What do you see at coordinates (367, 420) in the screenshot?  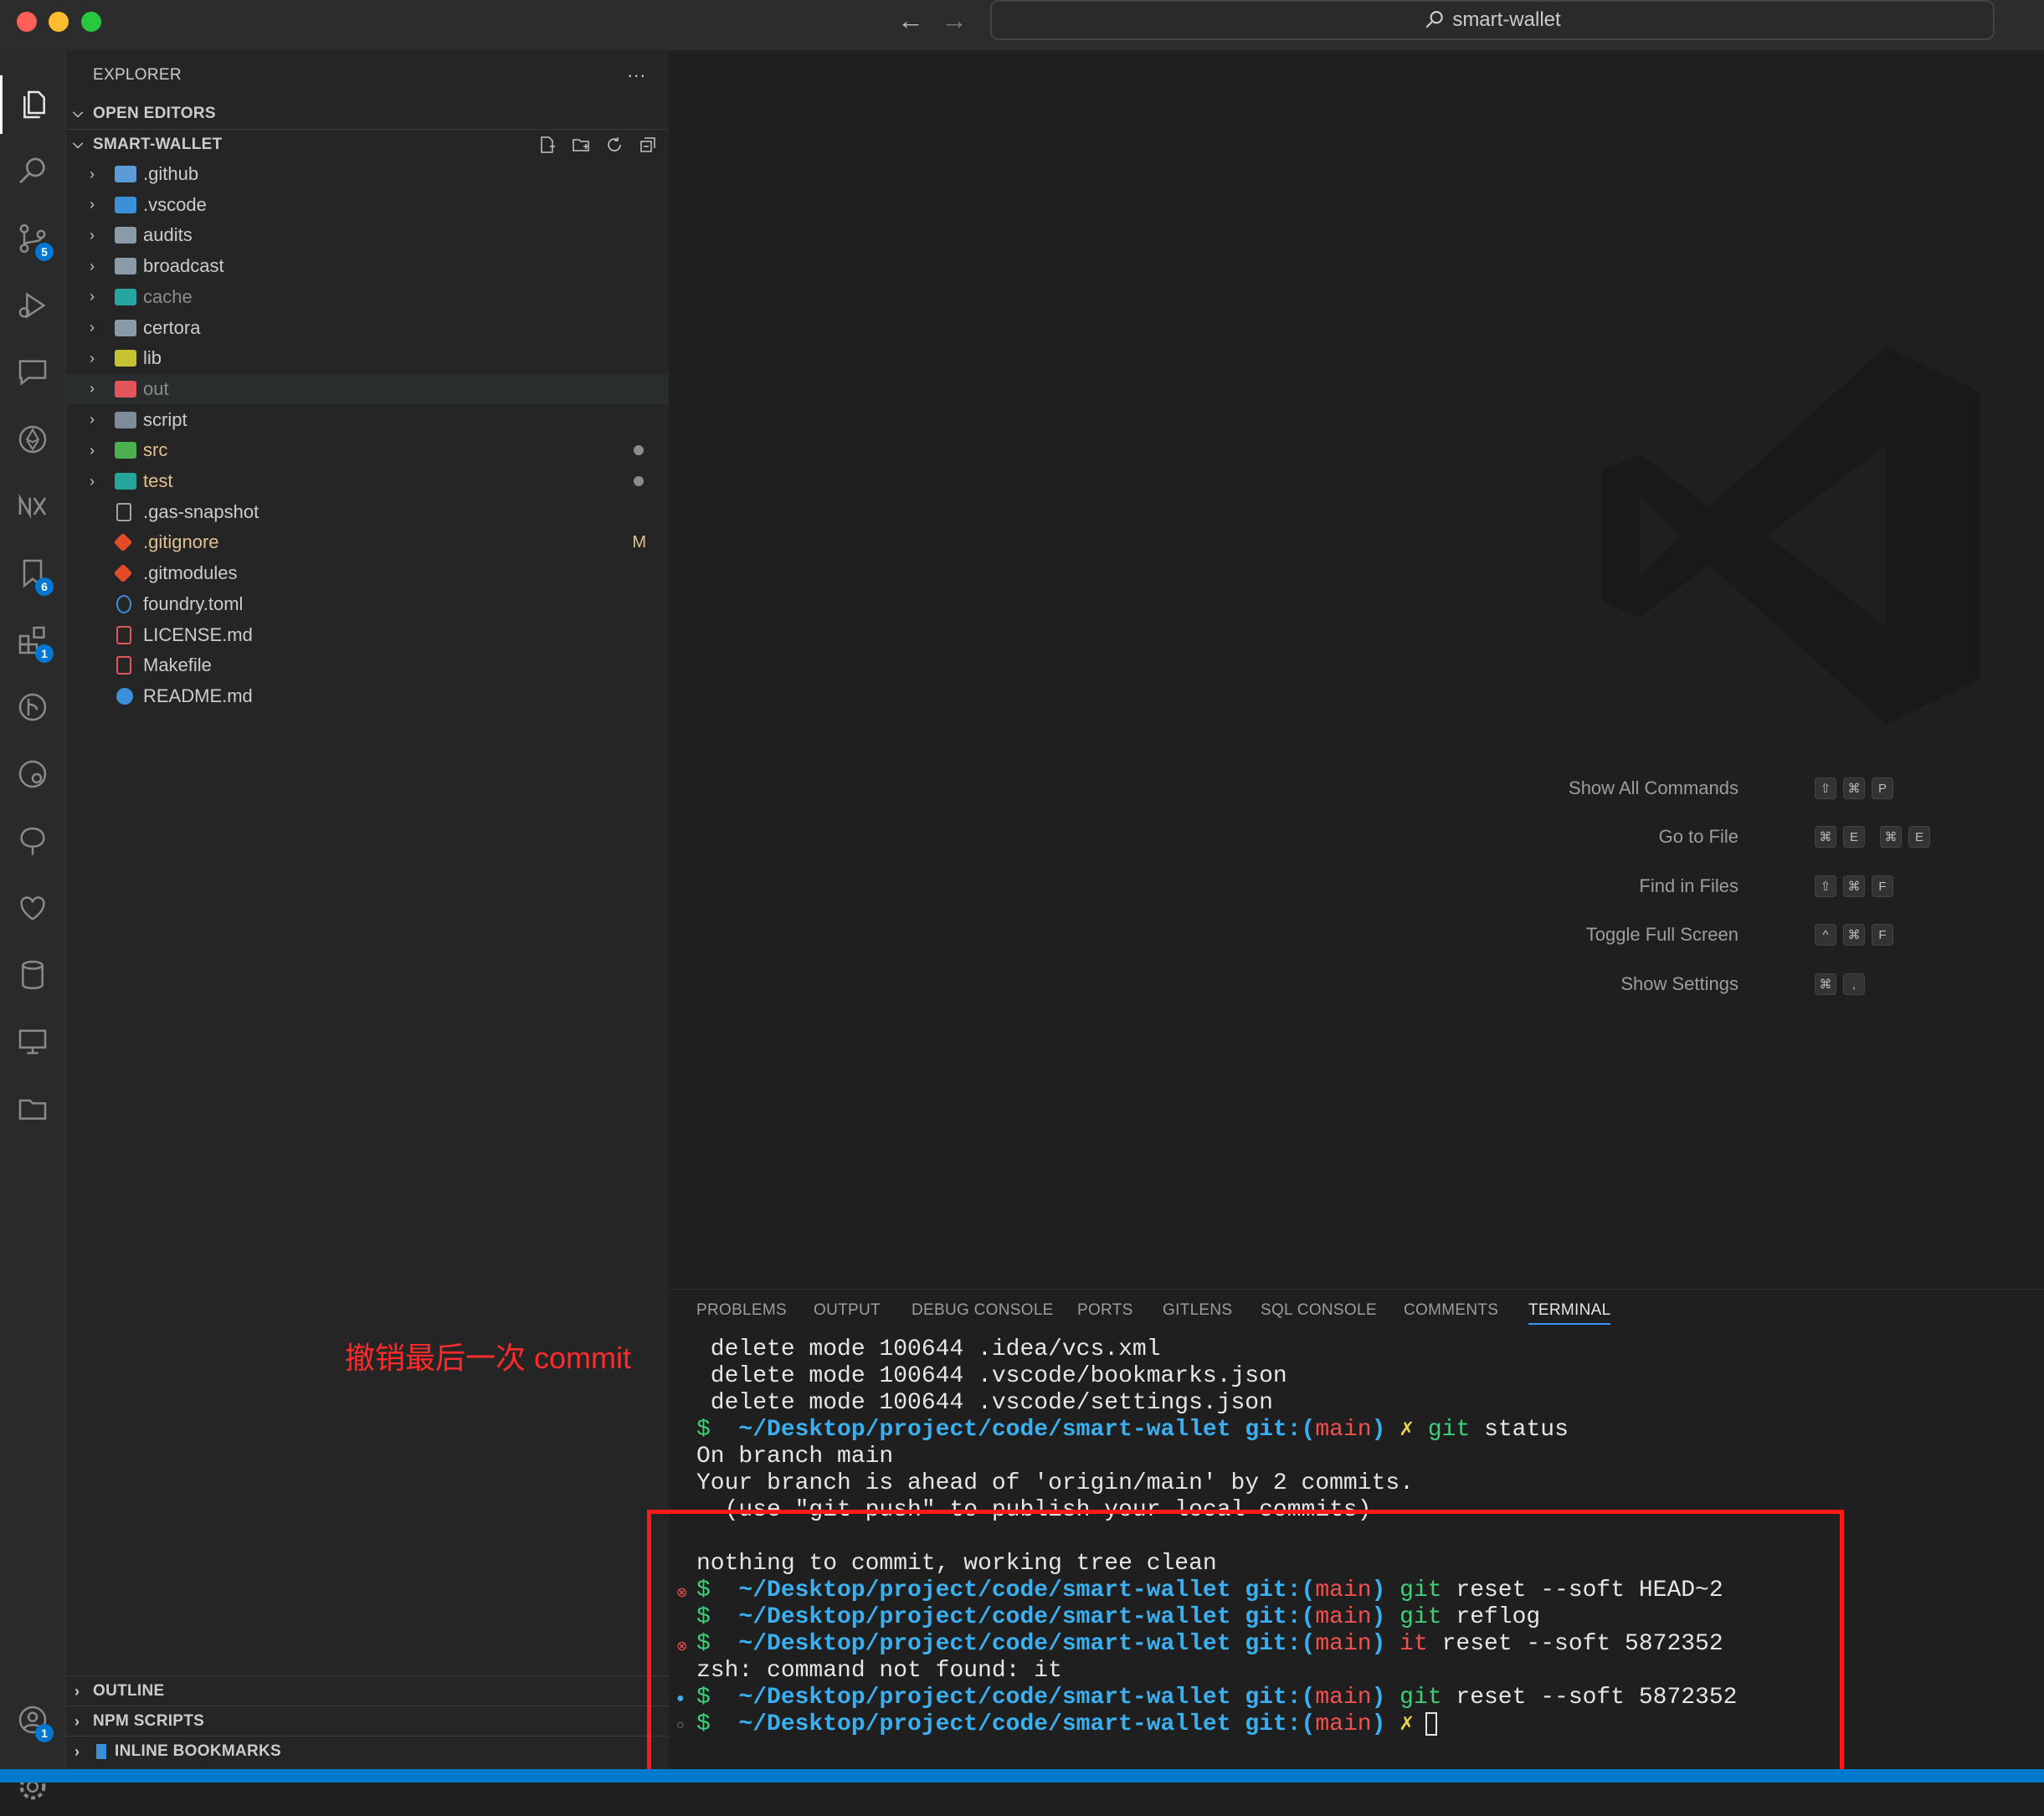 I see `folder-item: › script` at bounding box center [367, 420].